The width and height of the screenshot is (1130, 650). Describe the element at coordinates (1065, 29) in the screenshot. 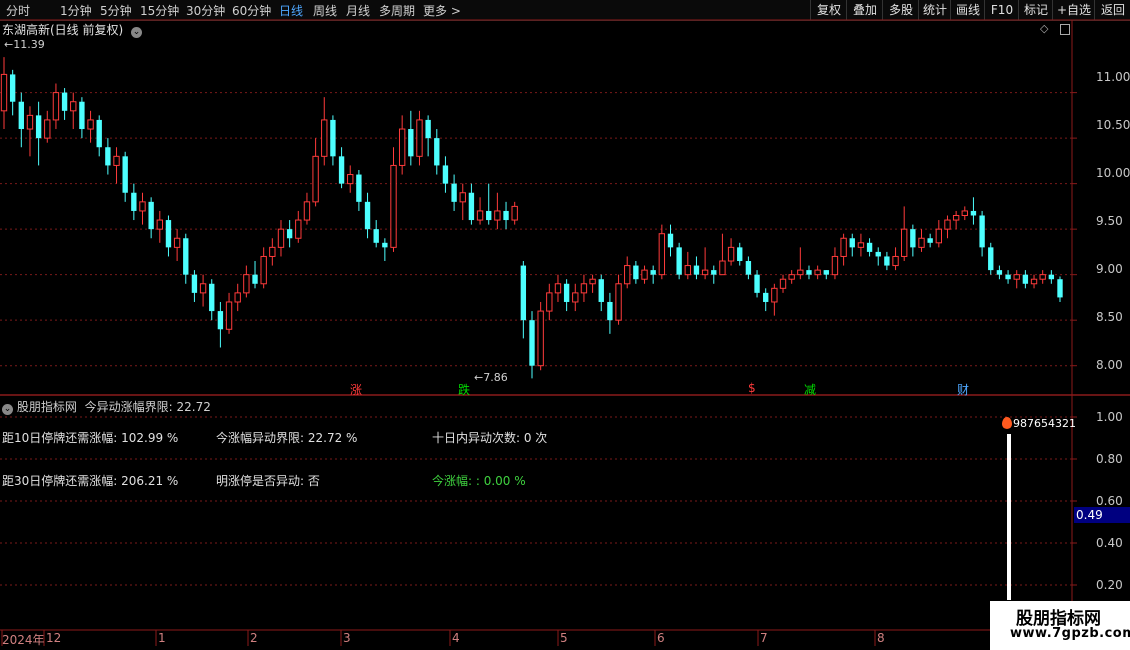

I see `window-toggle-icon` at that location.